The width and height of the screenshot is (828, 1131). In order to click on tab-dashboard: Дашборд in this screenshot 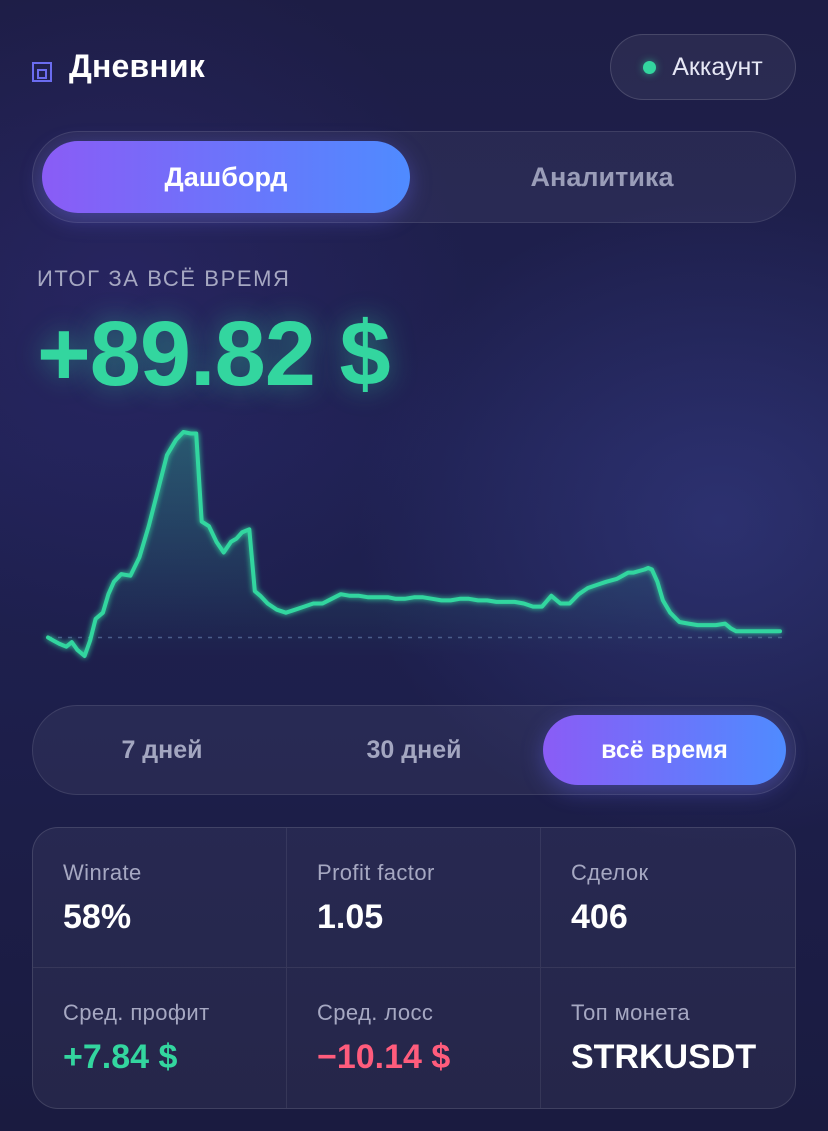, I will do `click(226, 177)`.